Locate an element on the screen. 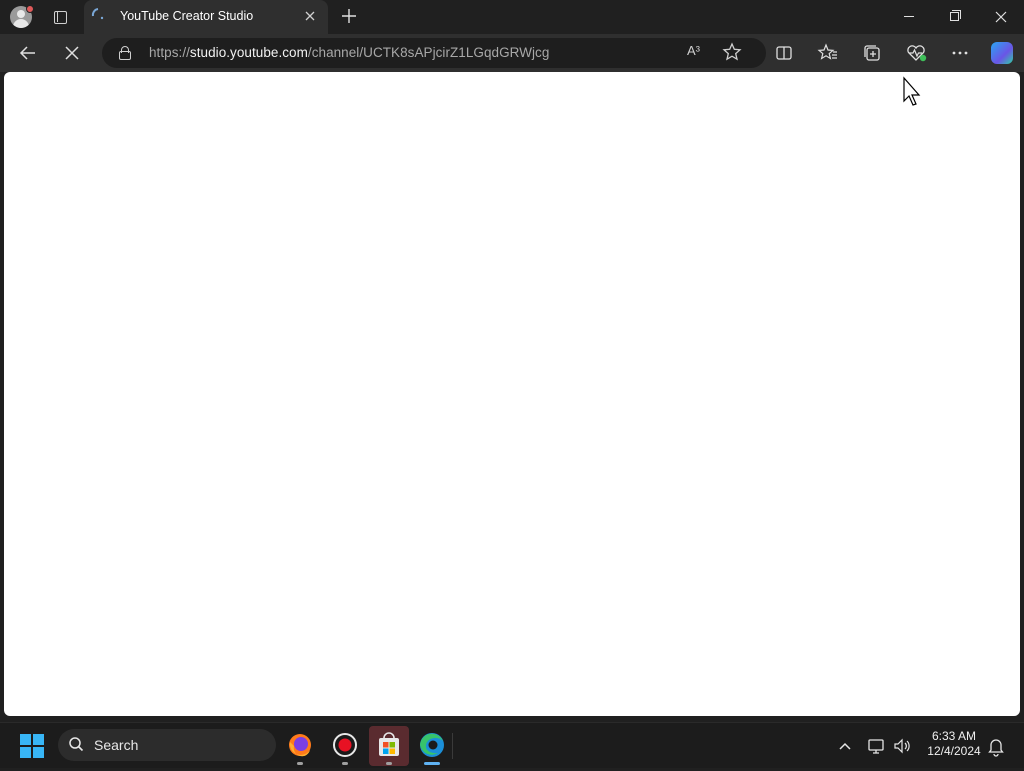 The width and height of the screenshot is (1024, 771). tab-actions-icon is located at coordinates (60, 17).